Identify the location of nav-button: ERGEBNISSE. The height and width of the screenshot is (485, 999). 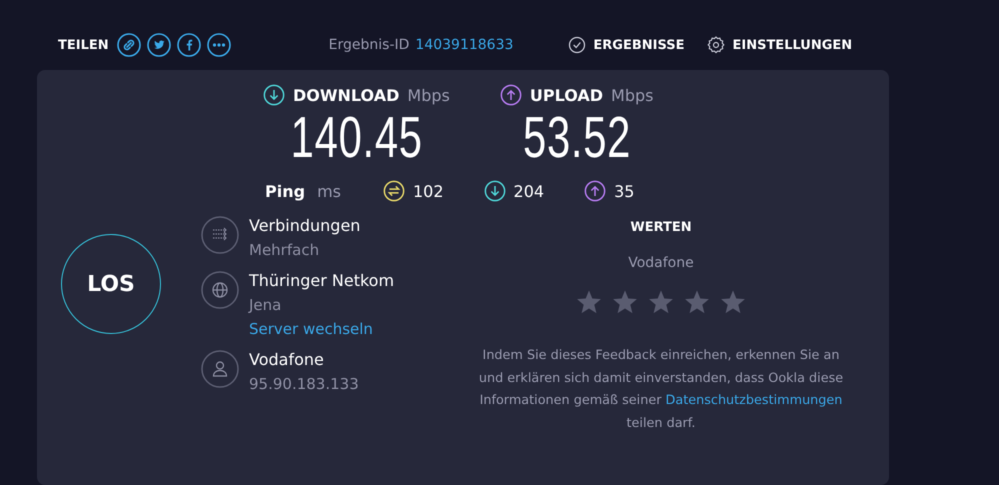
(625, 45).